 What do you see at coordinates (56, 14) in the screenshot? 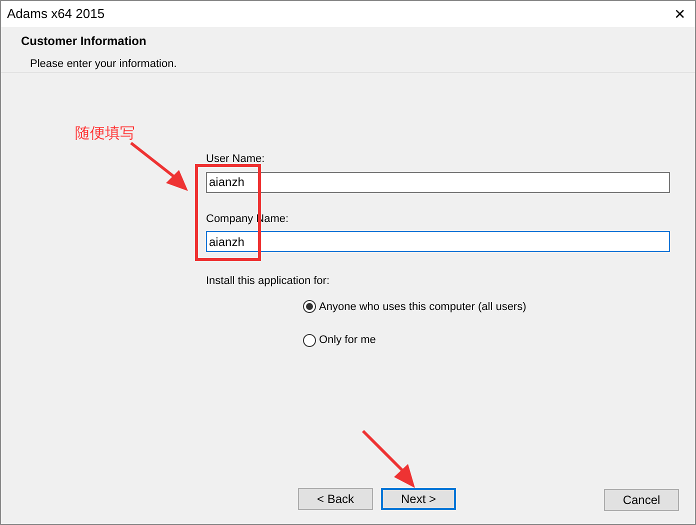
I see `window-title: Adams x64 2015` at bounding box center [56, 14].